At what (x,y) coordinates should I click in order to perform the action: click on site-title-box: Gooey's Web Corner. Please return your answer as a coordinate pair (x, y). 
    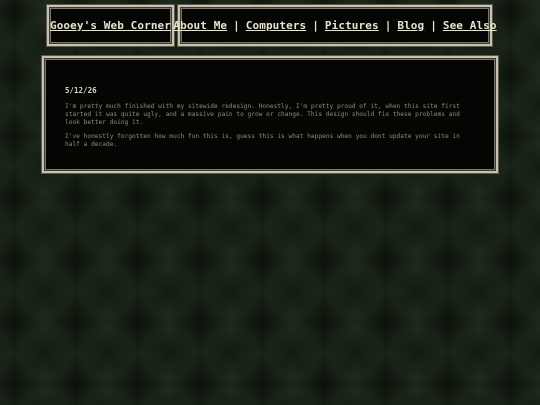
    Looking at the image, I should click on (110, 25).